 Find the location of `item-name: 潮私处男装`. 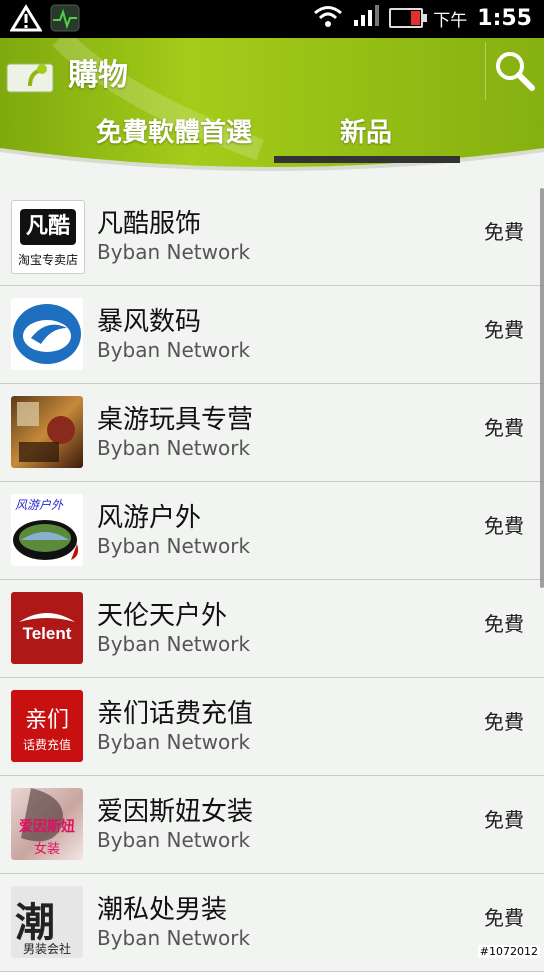

item-name: 潮私处男装 is located at coordinates (162, 910).